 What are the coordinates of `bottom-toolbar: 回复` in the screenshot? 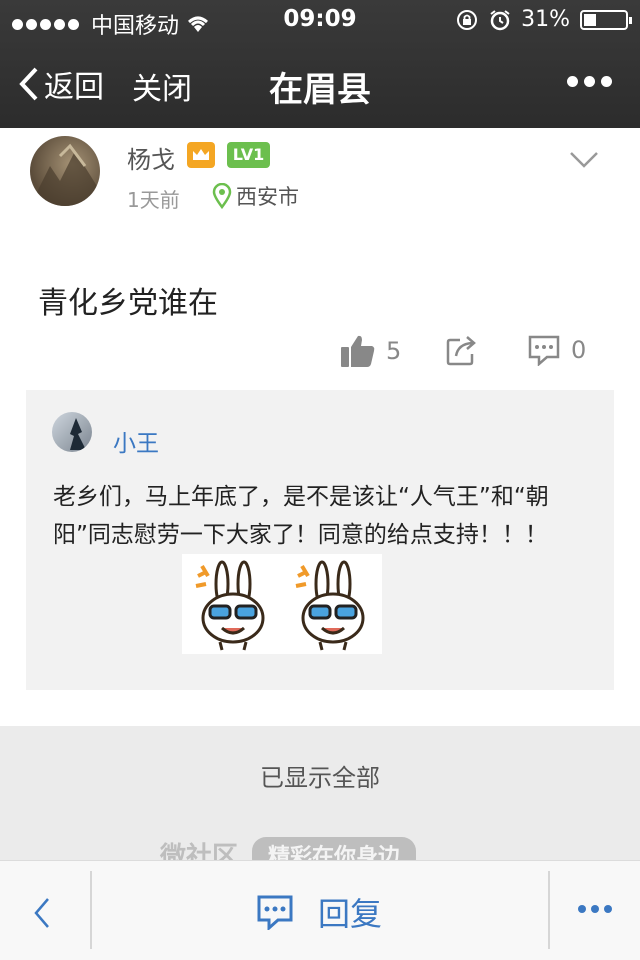 It's located at (320, 910).